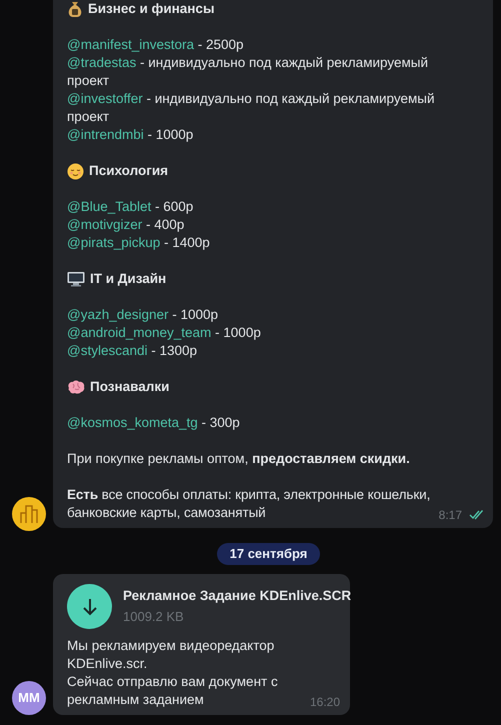  What do you see at coordinates (118, 314) in the screenshot?
I see `channel-link: @yazh_designer` at bounding box center [118, 314].